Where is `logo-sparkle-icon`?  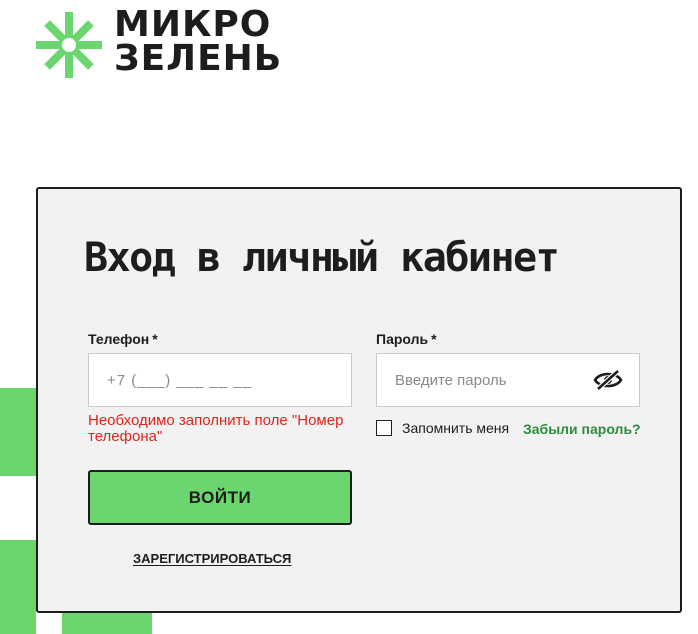
logo-sparkle-icon is located at coordinates (69, 45).